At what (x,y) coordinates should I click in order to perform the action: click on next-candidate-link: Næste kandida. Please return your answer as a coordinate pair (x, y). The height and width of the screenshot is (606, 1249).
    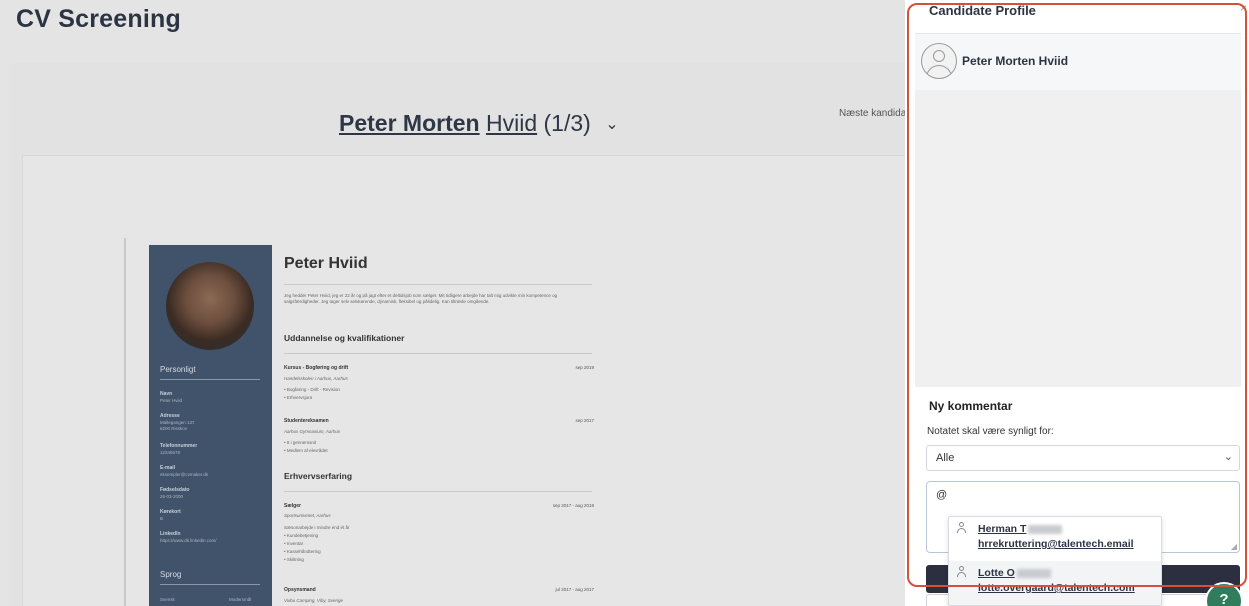
    Looking at the image, I should click on (872, 113).